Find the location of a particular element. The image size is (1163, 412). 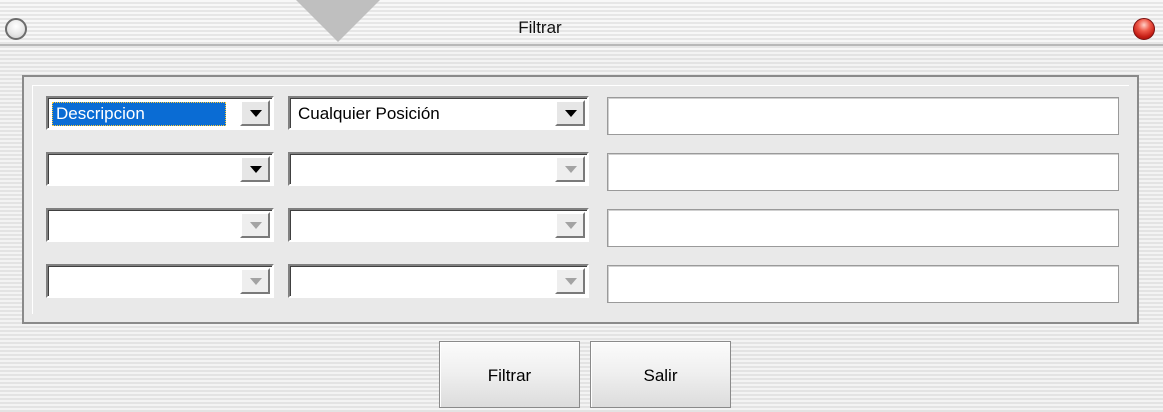

filter-button: Filtrar is located at coordinates (509, 374).